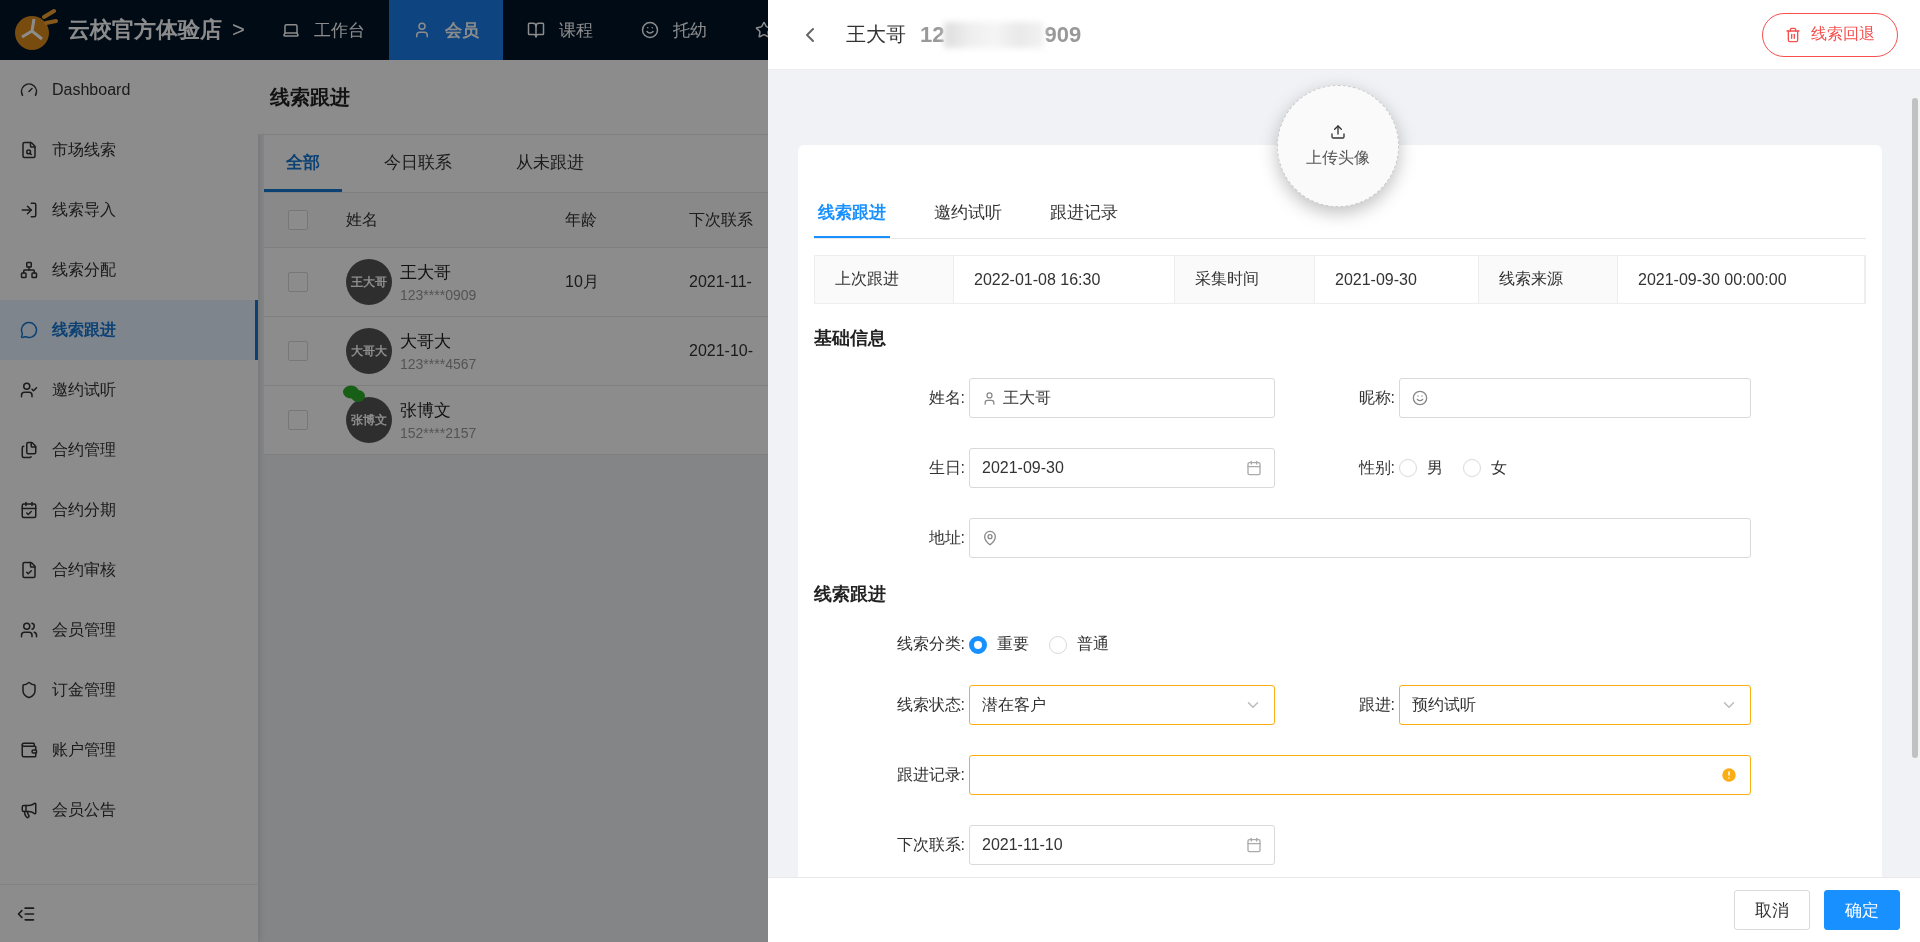 The image size is (1920, 942). Describe the element at coordinates (550, 163) in the screenshot. I see `tab: 从未跟进` at that location.